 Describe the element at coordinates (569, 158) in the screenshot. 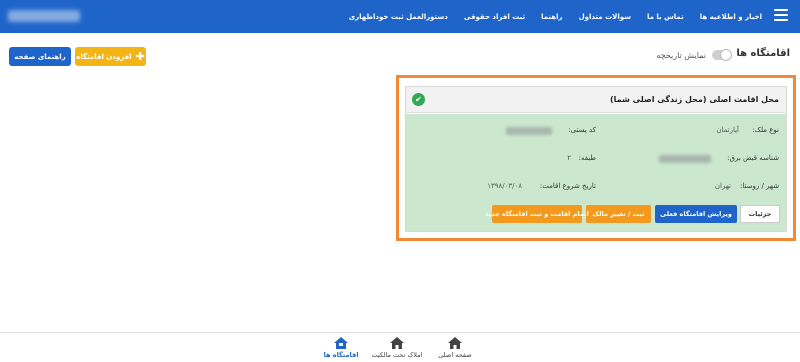

I see `floor-value: ۲` at that location.